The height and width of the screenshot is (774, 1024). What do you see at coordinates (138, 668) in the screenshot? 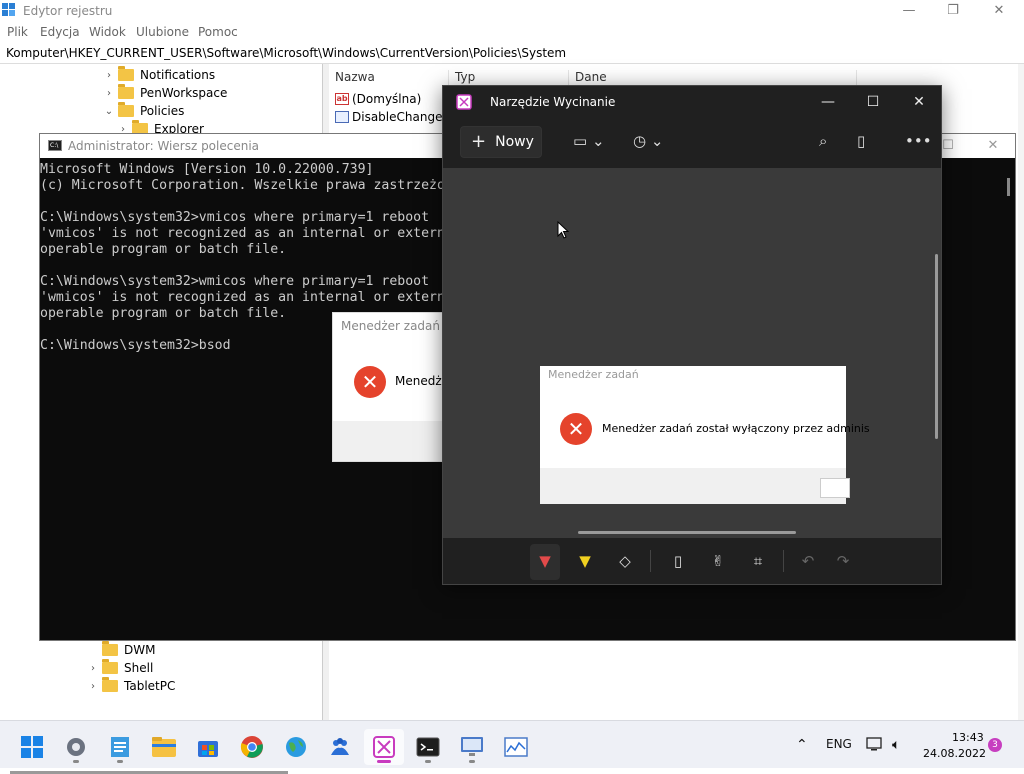
I see `tree-item-label: Shell` at bounding box center [138, 668].